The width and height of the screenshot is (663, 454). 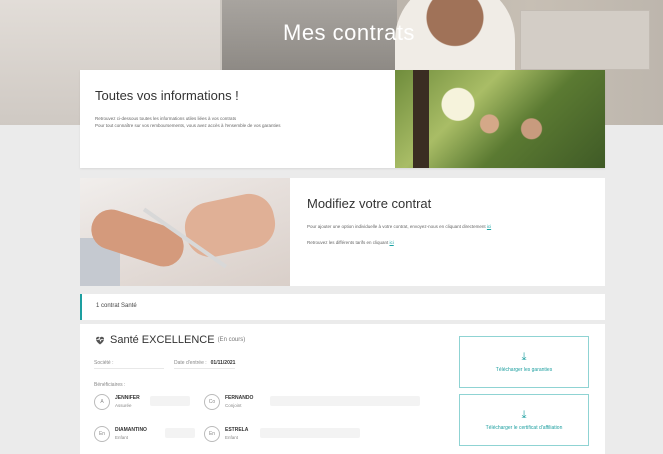 What do you see at coordinates (190, 363) in the screenshot?
I see `date-label: Date d'entrée :` at bounding box center [190, 363].